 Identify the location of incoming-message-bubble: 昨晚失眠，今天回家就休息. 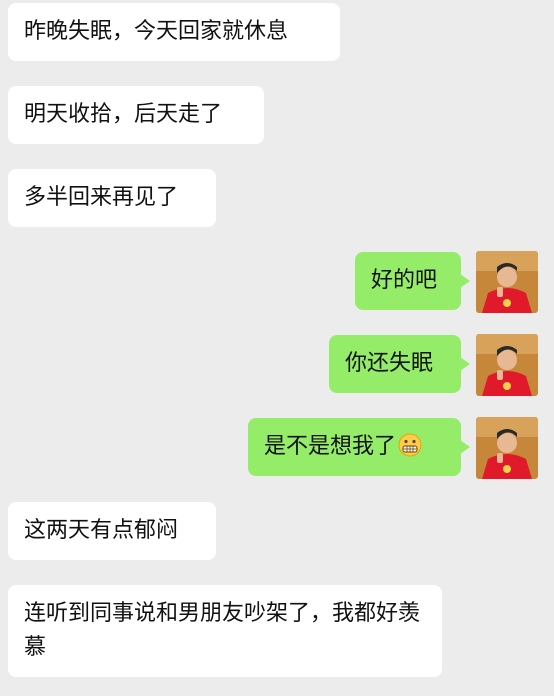
(174, 32).